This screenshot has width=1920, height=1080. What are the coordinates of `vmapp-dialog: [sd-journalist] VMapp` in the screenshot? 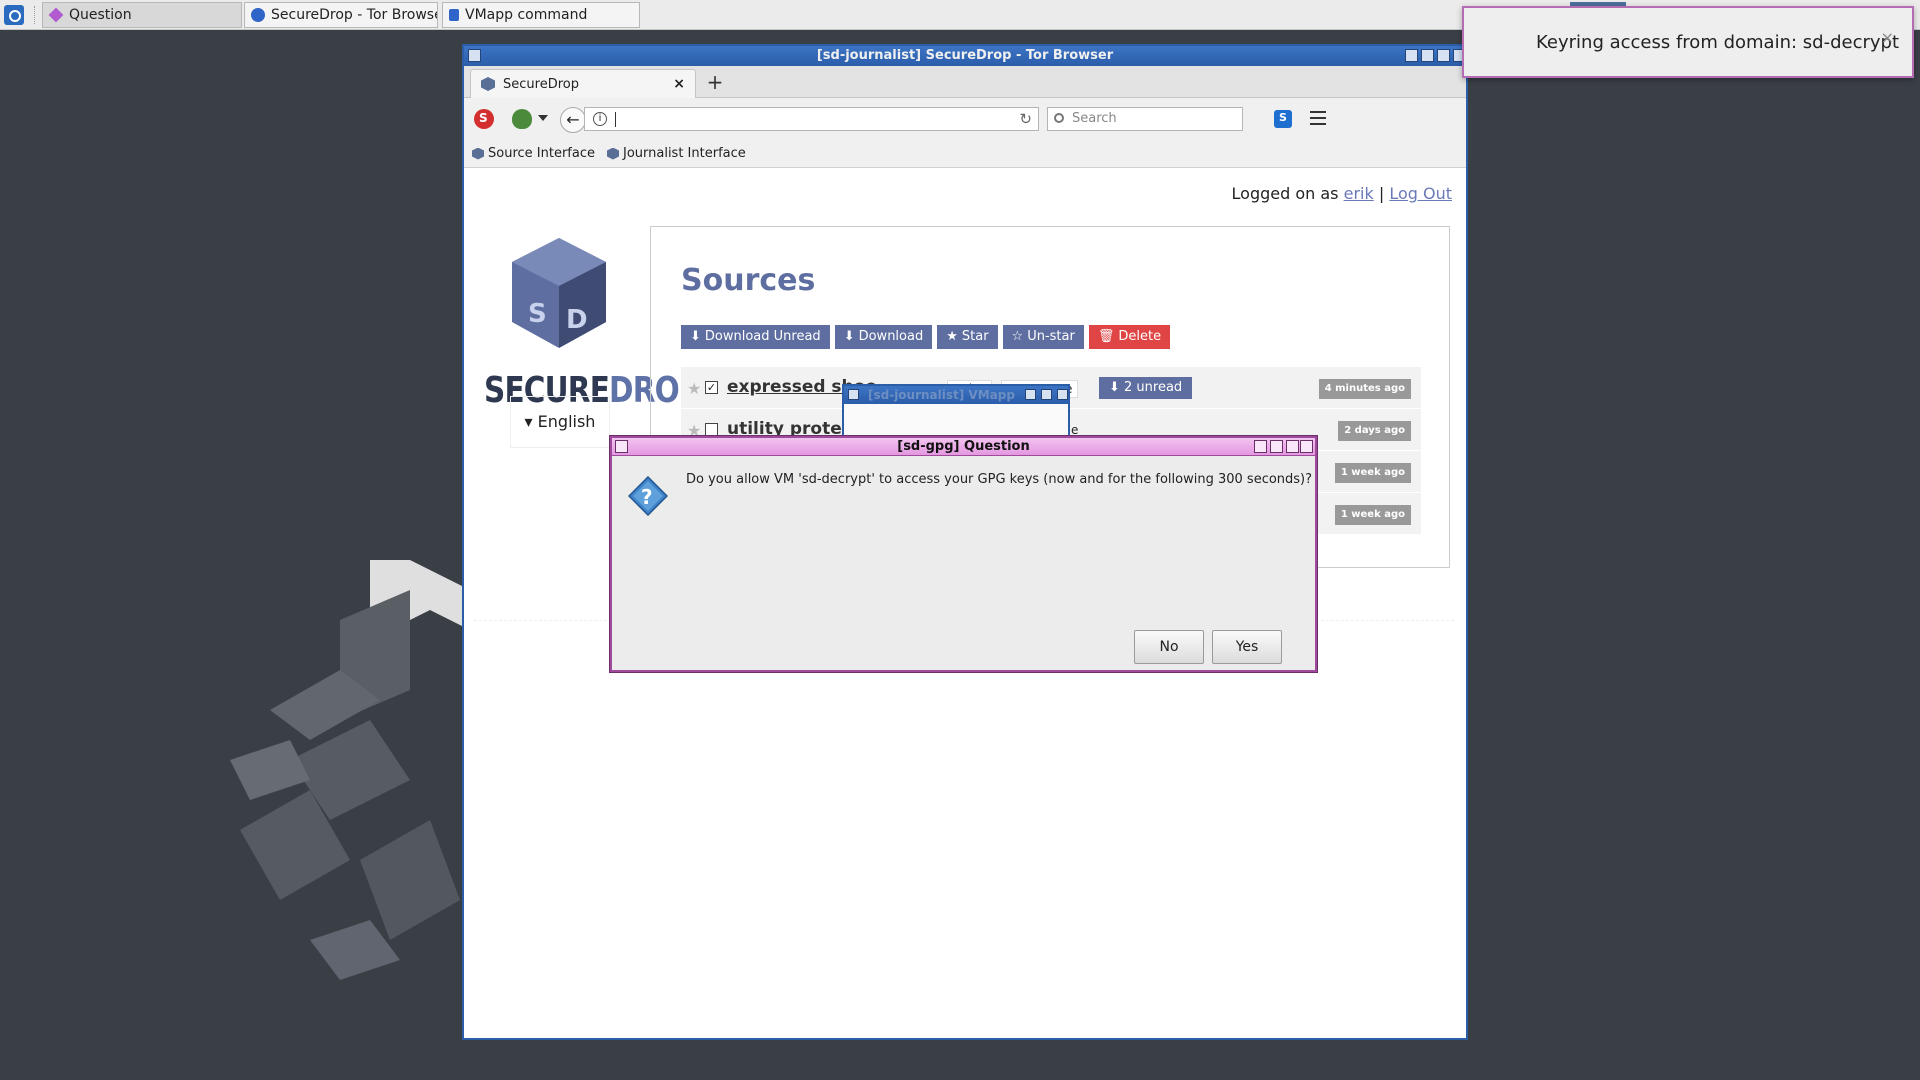 It's located at (956, 414).